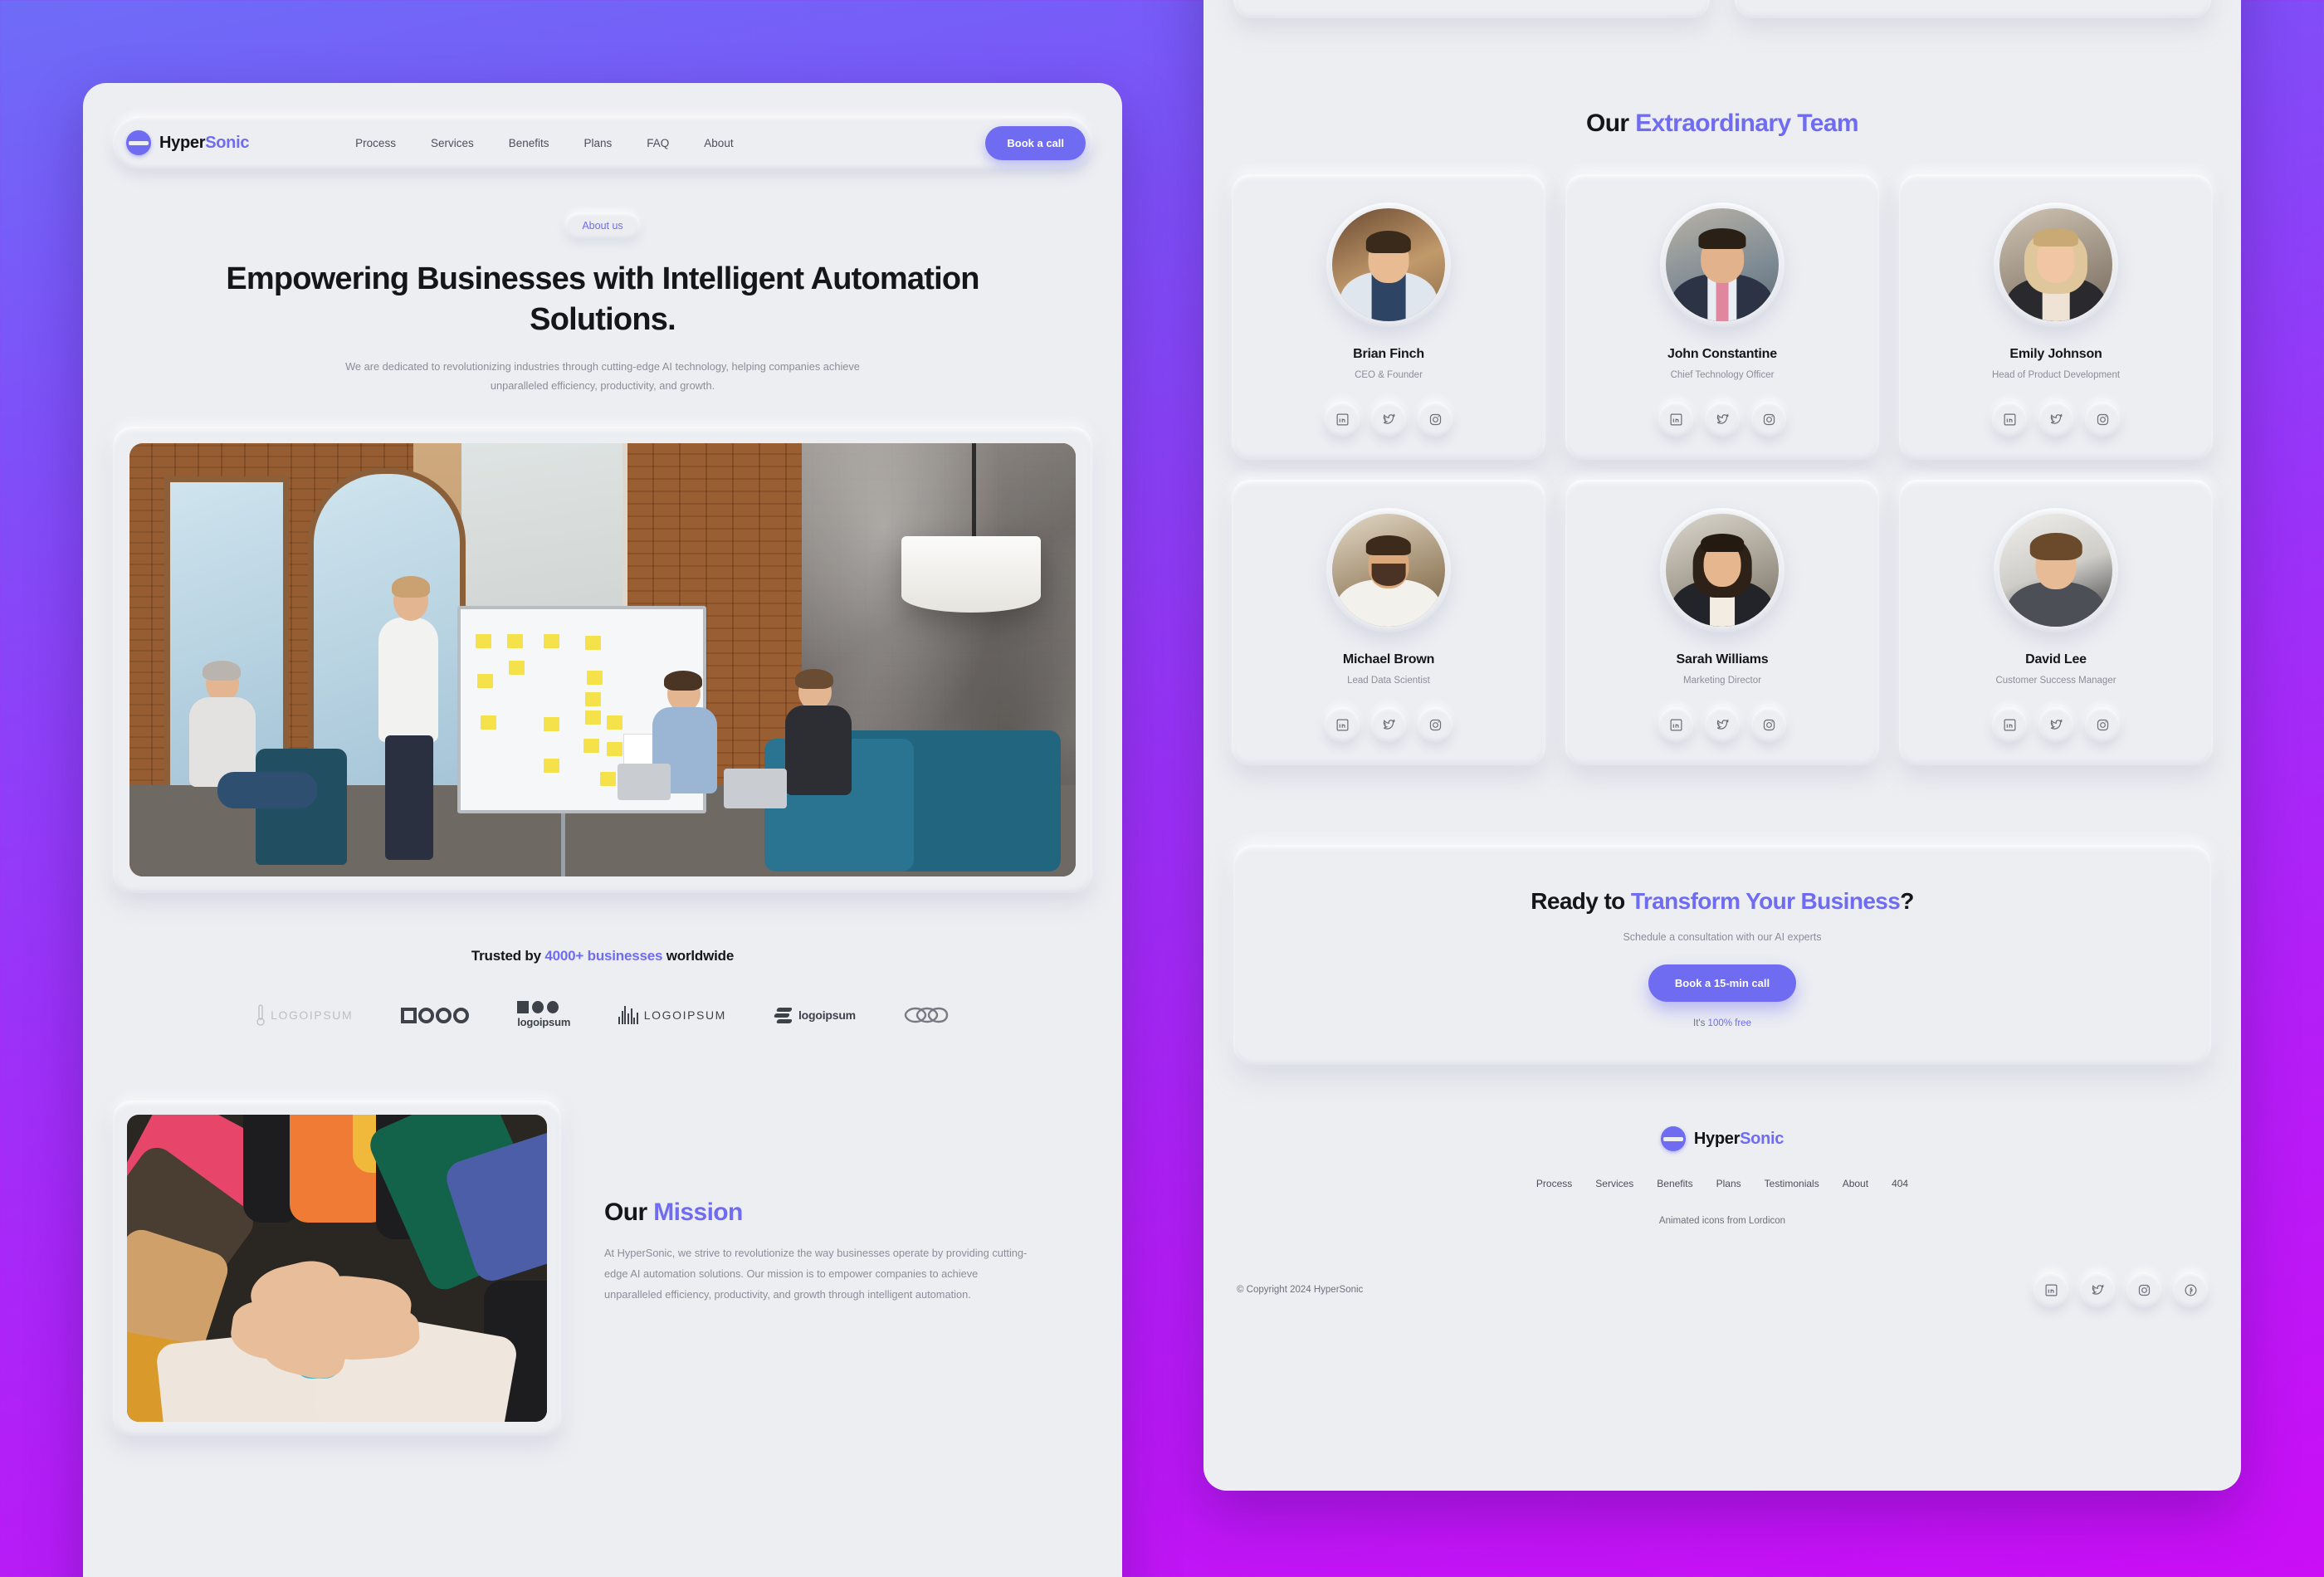 This screenshot has width=2324, height=1577. I want to click on mission-image, so click(337, 1269).